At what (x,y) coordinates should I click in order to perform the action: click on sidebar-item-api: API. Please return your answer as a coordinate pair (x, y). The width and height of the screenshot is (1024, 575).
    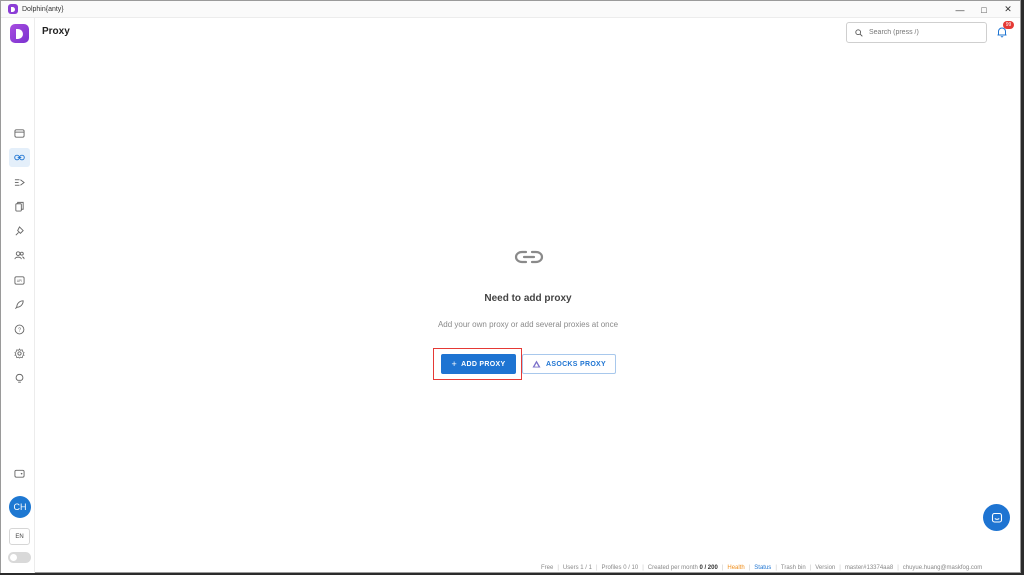
    Looking at the image, I should click on (19, 280).